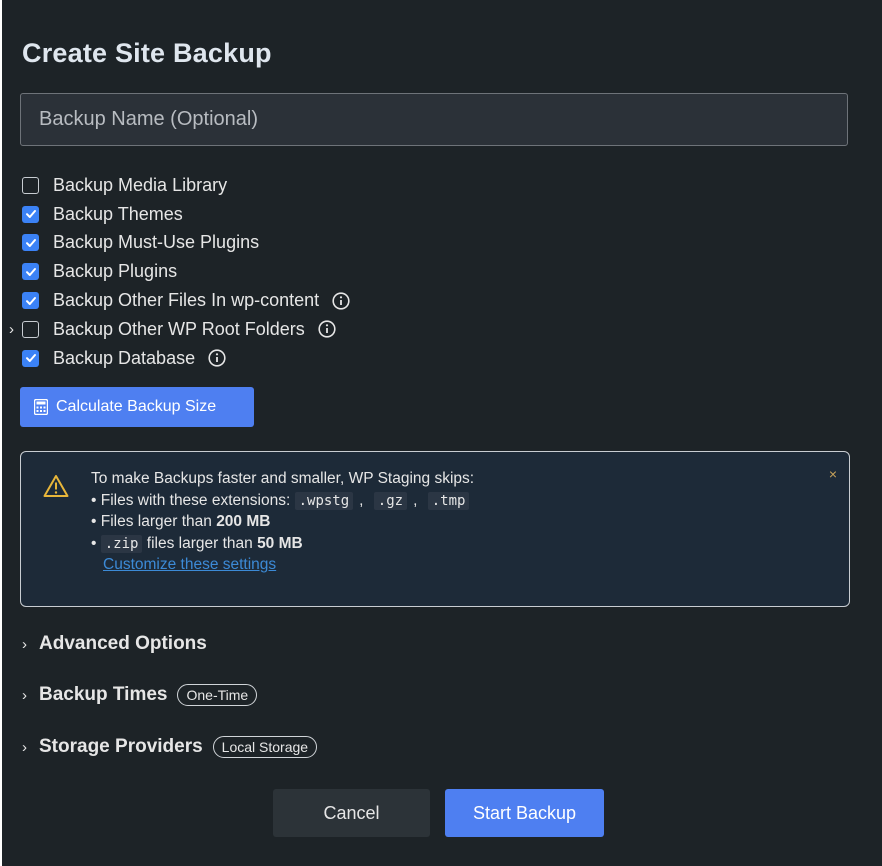 Image resolution: width=882 pixels, height=866 pixels. I want to click on backup-option: Backup Database, so click(322, 358).